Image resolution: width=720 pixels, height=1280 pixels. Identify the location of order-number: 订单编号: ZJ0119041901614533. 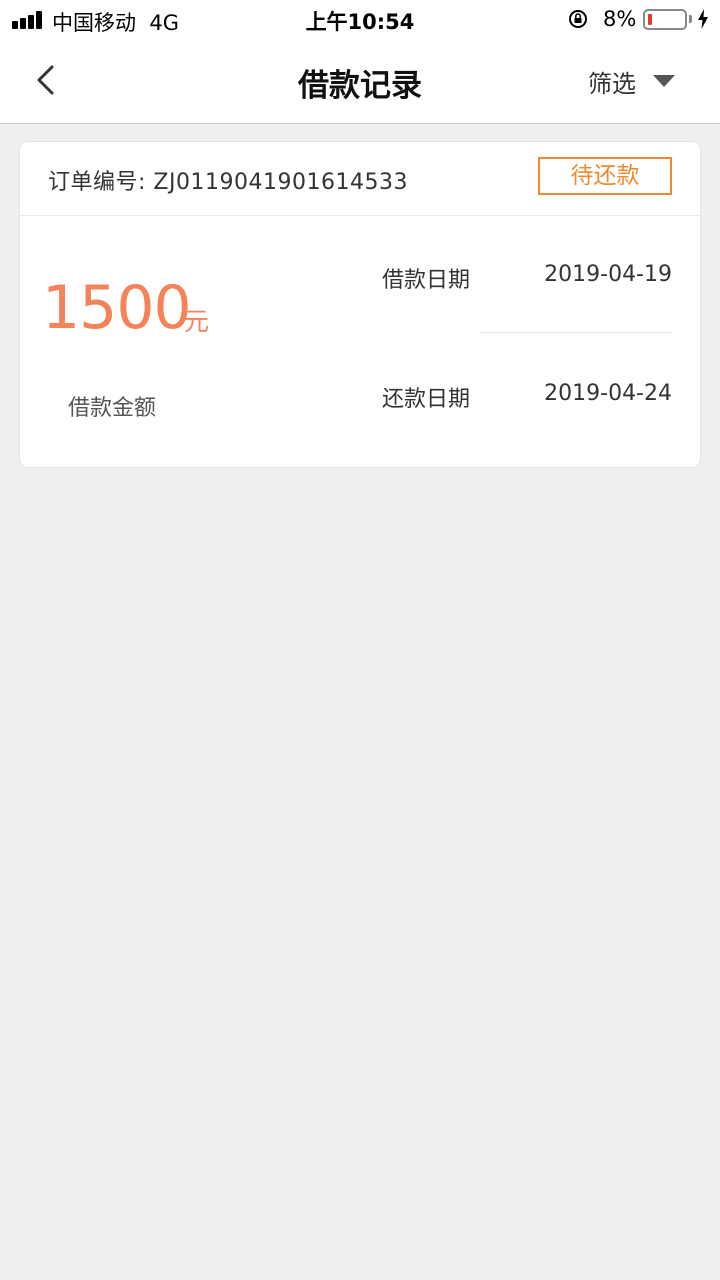
(228, 180).